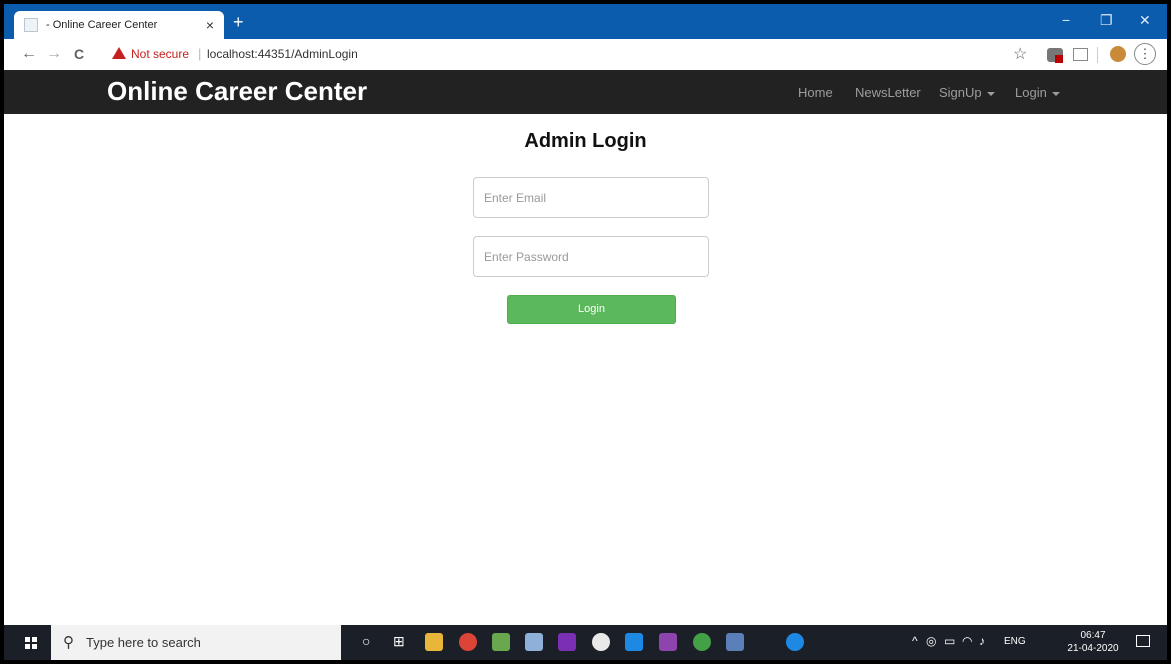  I want to click on emoji-app-icon, so click(601, 642).